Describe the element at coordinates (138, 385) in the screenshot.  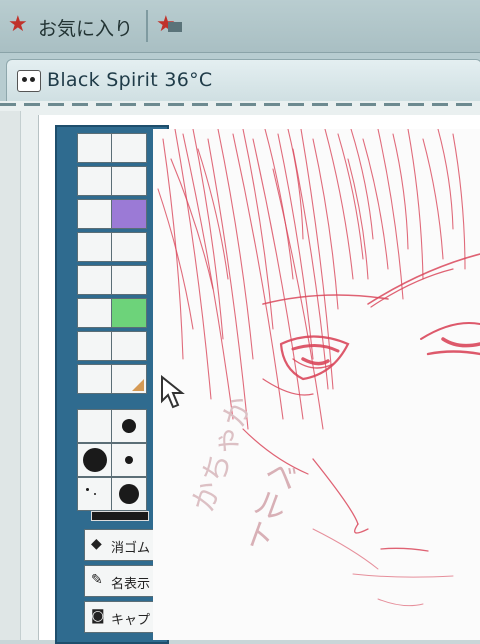
I see `swatch-corner-marker` at that location.